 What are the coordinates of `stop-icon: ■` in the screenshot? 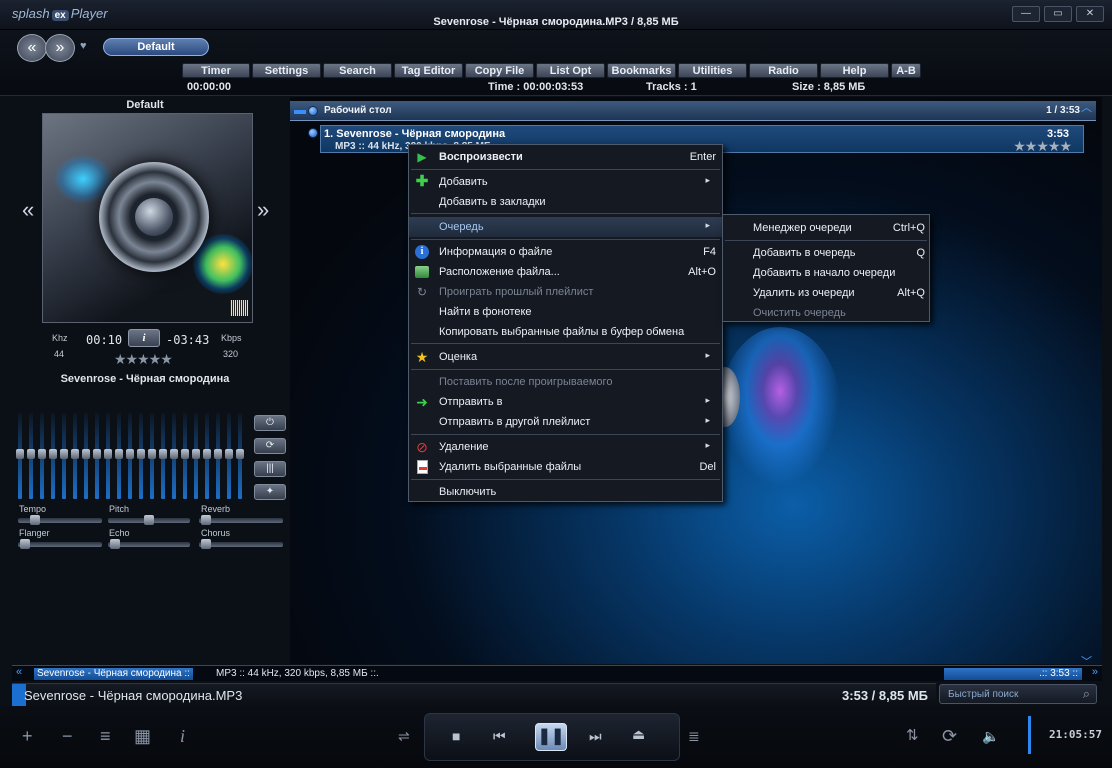 It's located at (456, 736).